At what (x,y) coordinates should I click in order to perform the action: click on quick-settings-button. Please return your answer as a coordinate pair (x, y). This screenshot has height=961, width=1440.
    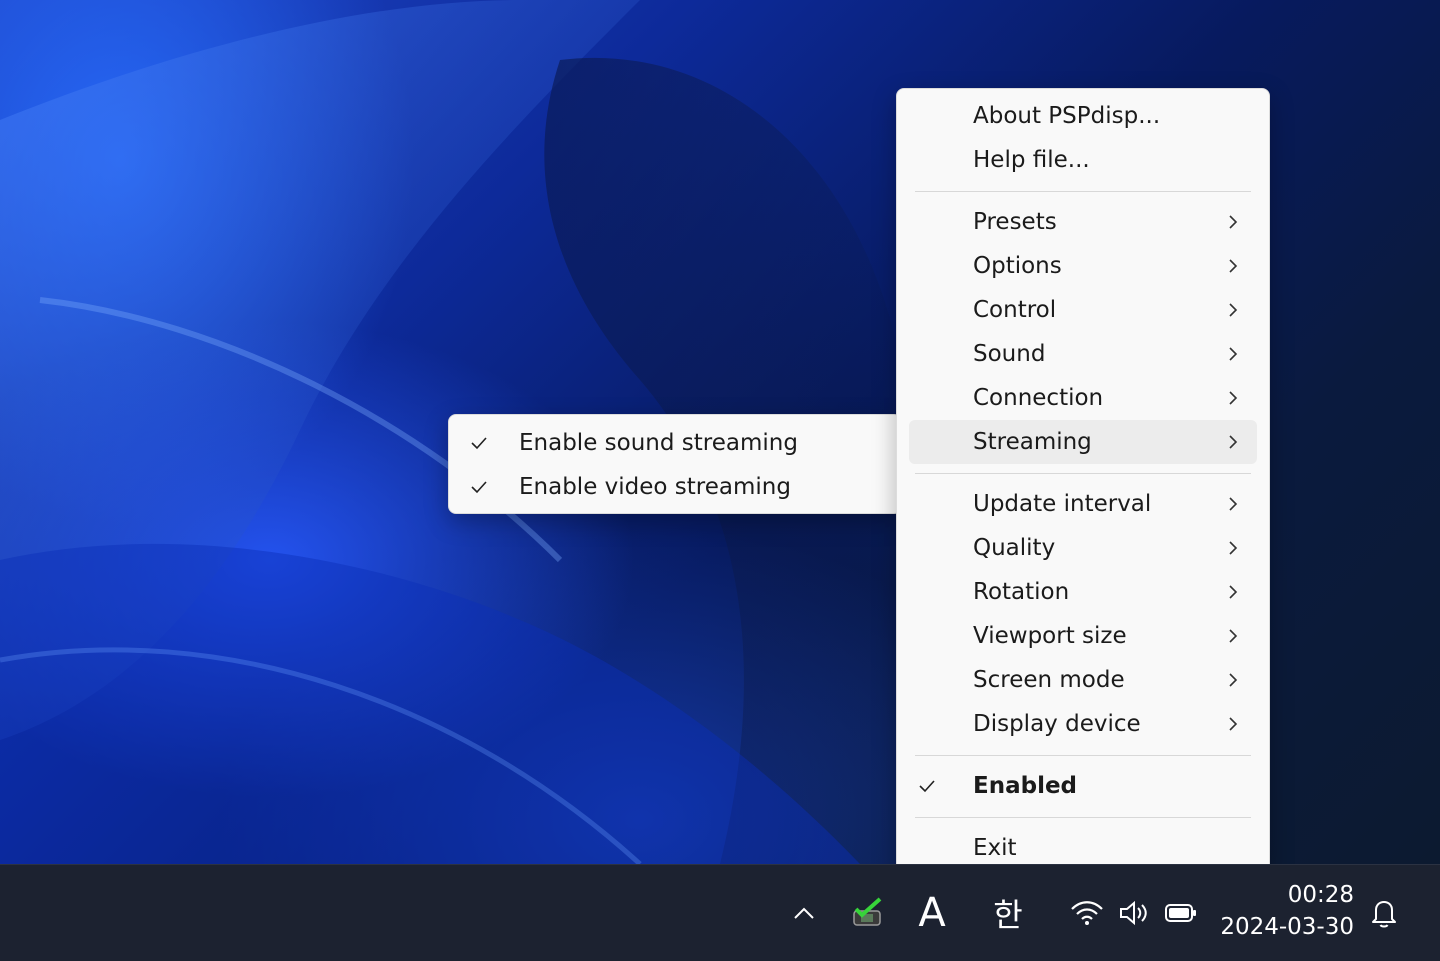
    Looking at the image, I should click on (1134, 913).